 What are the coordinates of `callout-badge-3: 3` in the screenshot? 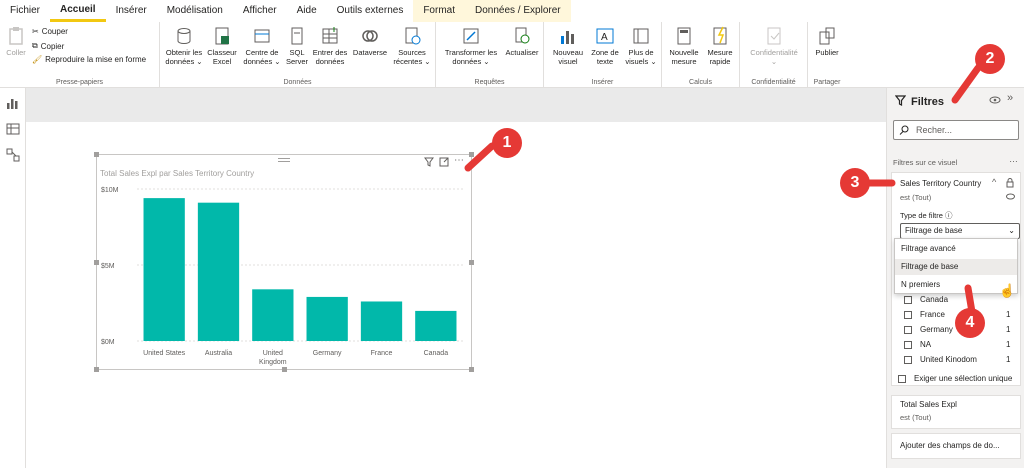 It's located at (855, 183).